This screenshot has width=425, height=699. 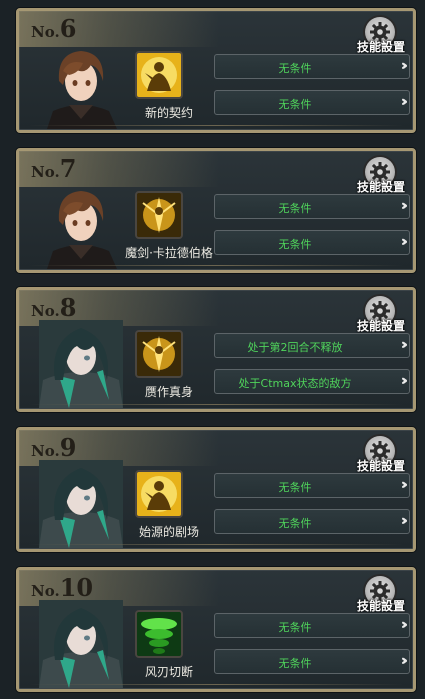 What do you see at coordinates (168, 113) in the screenshot?
I see `skill-name: 新的契约` at bounding box center [168, 113].